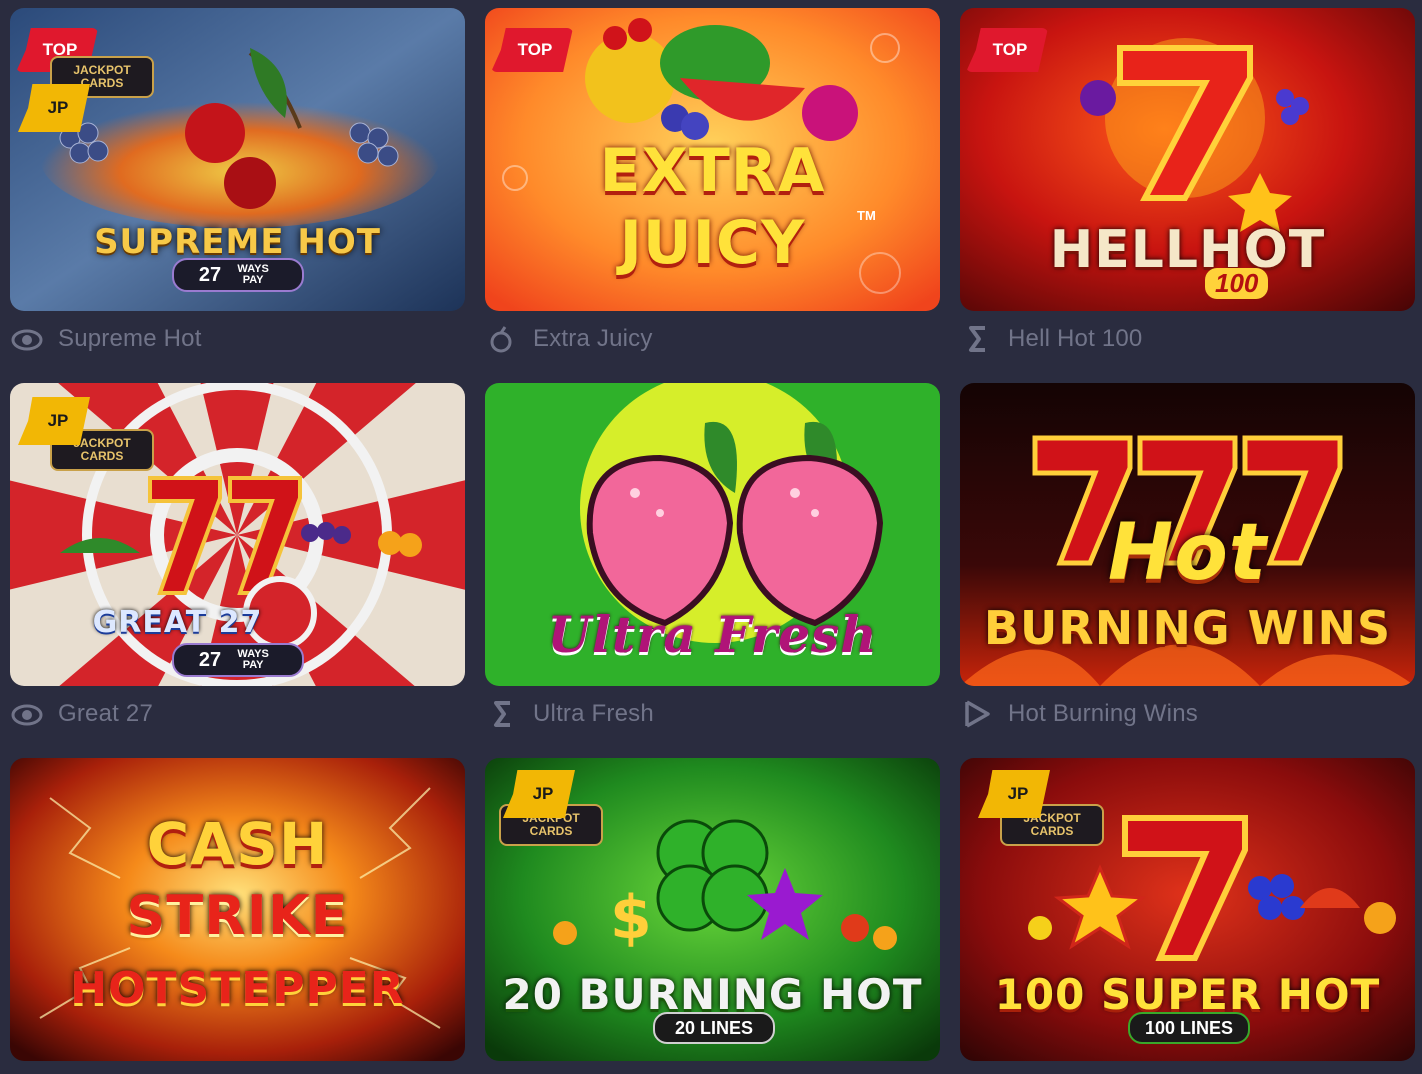 This screenshot has height=1074, width=1422. I want to click on trademark-mark: TM, so click(866, 215).